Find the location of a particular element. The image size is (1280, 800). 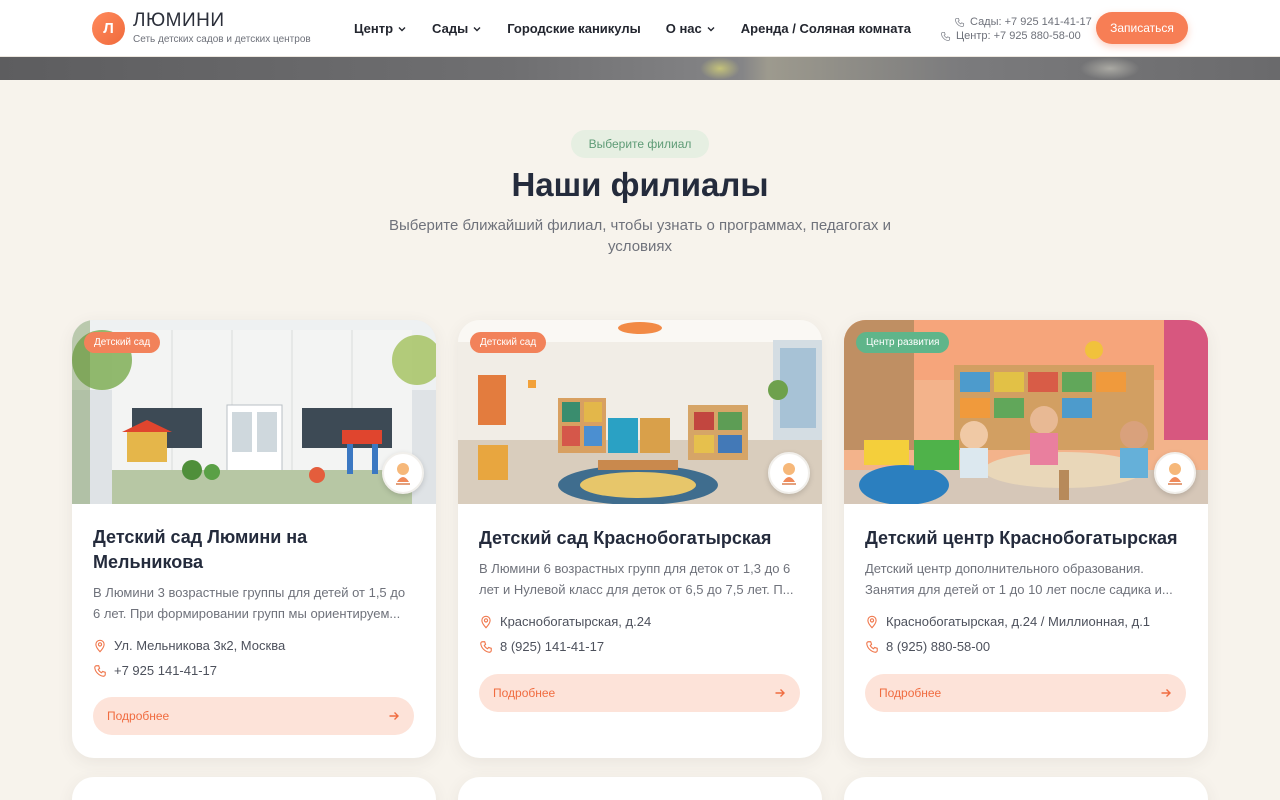

phone-center-text: Центр: +7 925 880-58-00 is located at coordinates (1018, 36).